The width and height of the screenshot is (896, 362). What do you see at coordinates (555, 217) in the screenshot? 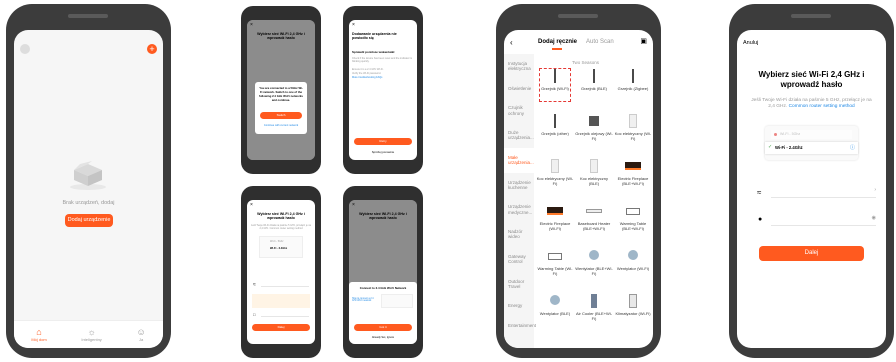
I see `device-tile: Electric Fireplace (Wi-Fi)` at bounding box center [555, 217].